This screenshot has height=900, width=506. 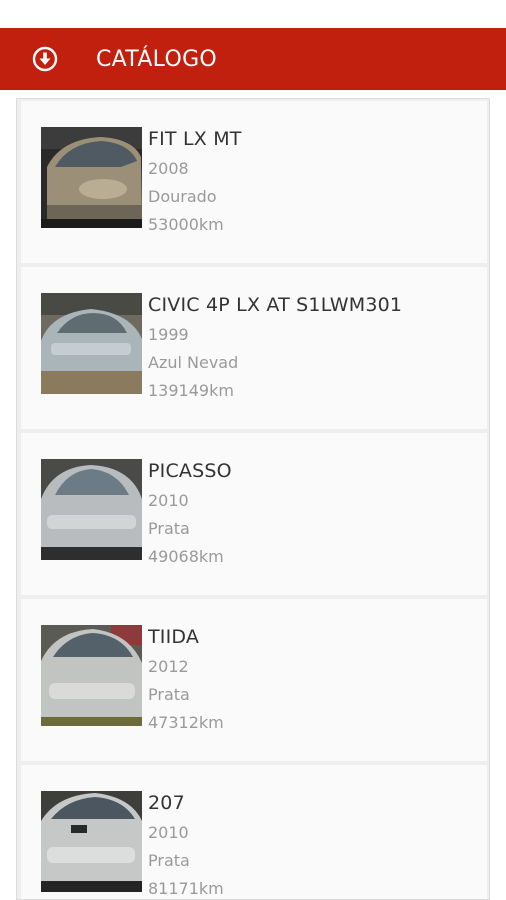 What do you see at coordinates (193, 362) in the screenshot?
I see `car-color: Azul Nevad` at bounding box center [193, 362].